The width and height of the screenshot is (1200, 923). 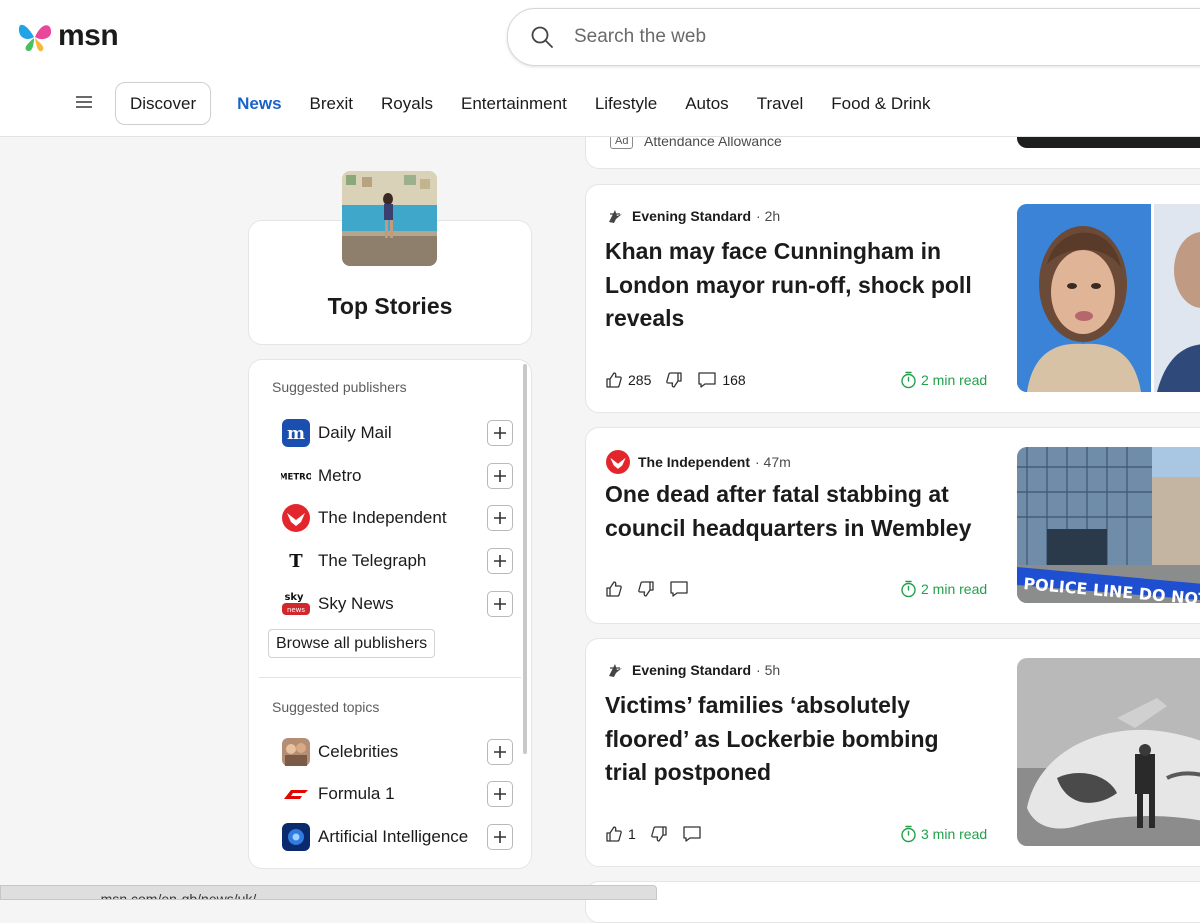 I want to click on follow-celebrities-button, so click(x=500, y=752).